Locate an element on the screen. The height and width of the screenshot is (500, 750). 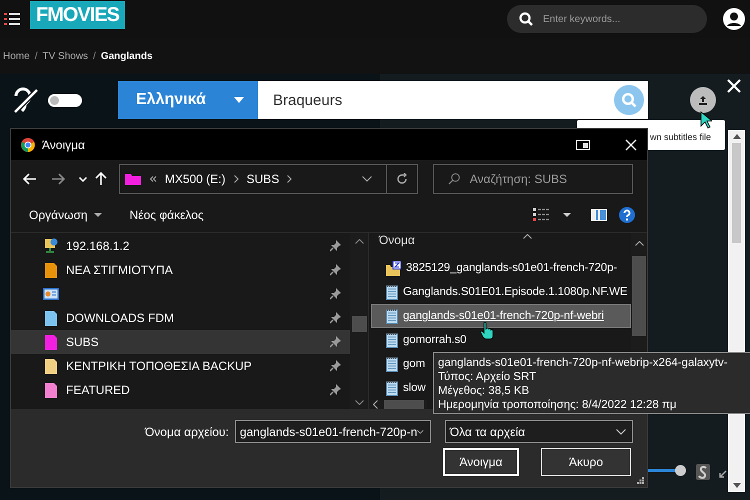
field-label: Όνομα αρχείου: is located at coordinates (187, 431).